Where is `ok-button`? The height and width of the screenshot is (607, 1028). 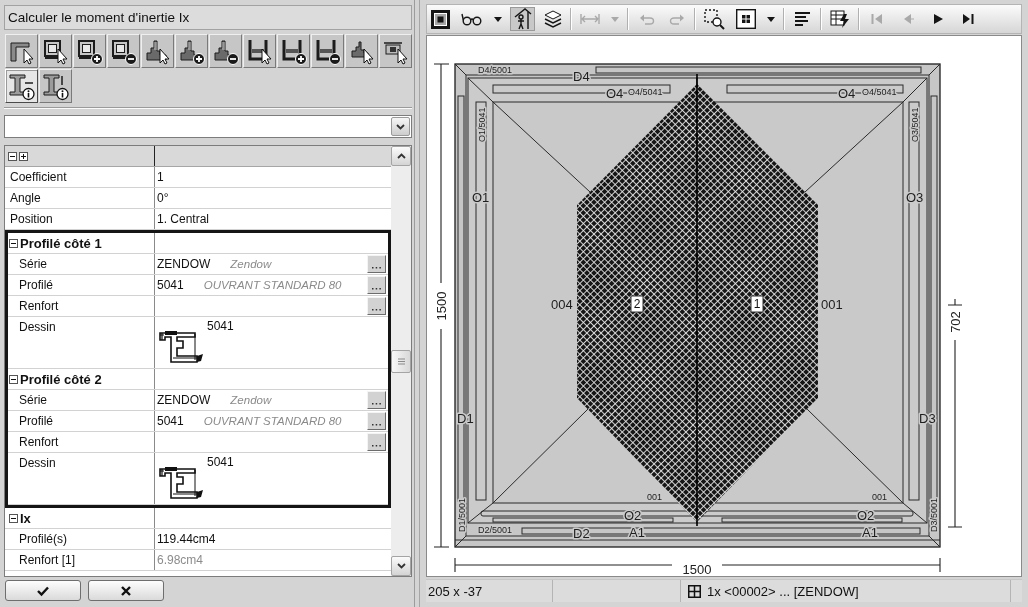 ok-button is located at coordinates (43, 590).